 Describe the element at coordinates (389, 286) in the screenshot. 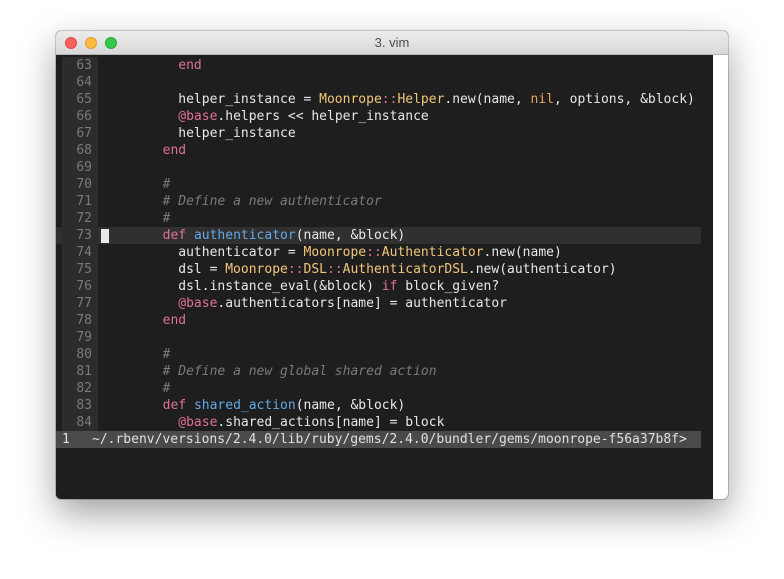

I see `code-token: if` at that location.